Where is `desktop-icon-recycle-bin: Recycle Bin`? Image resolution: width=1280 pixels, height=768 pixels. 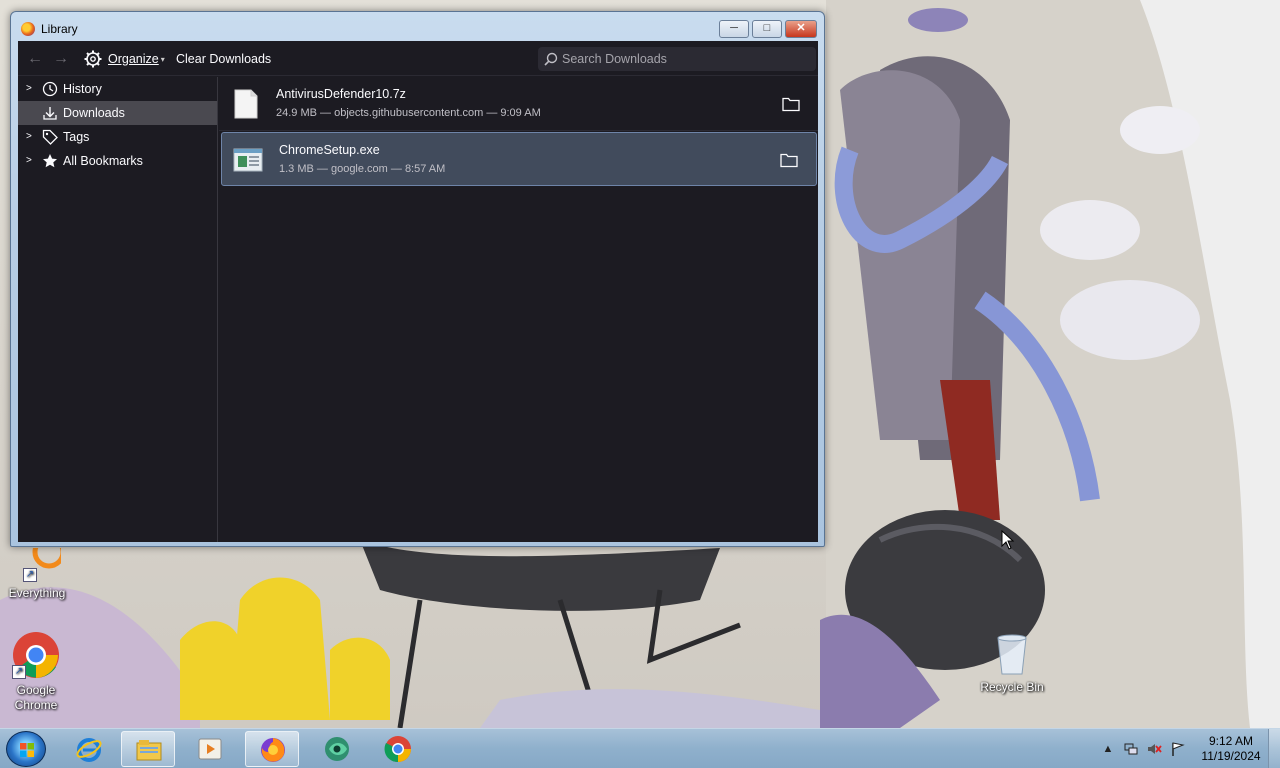
desktop-icon-recycle-bin: Recycle Bin is located at coordinates (1012, 663).